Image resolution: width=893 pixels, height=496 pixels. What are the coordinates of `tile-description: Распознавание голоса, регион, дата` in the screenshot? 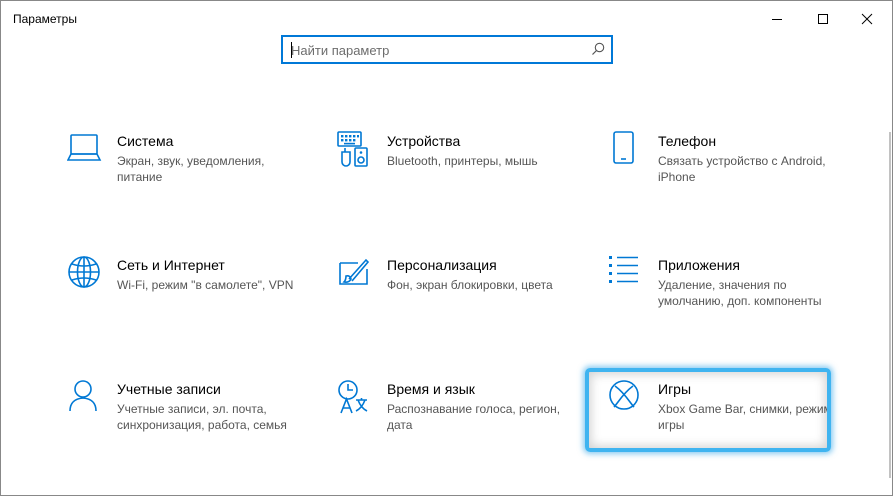 It's located at (474, 417).